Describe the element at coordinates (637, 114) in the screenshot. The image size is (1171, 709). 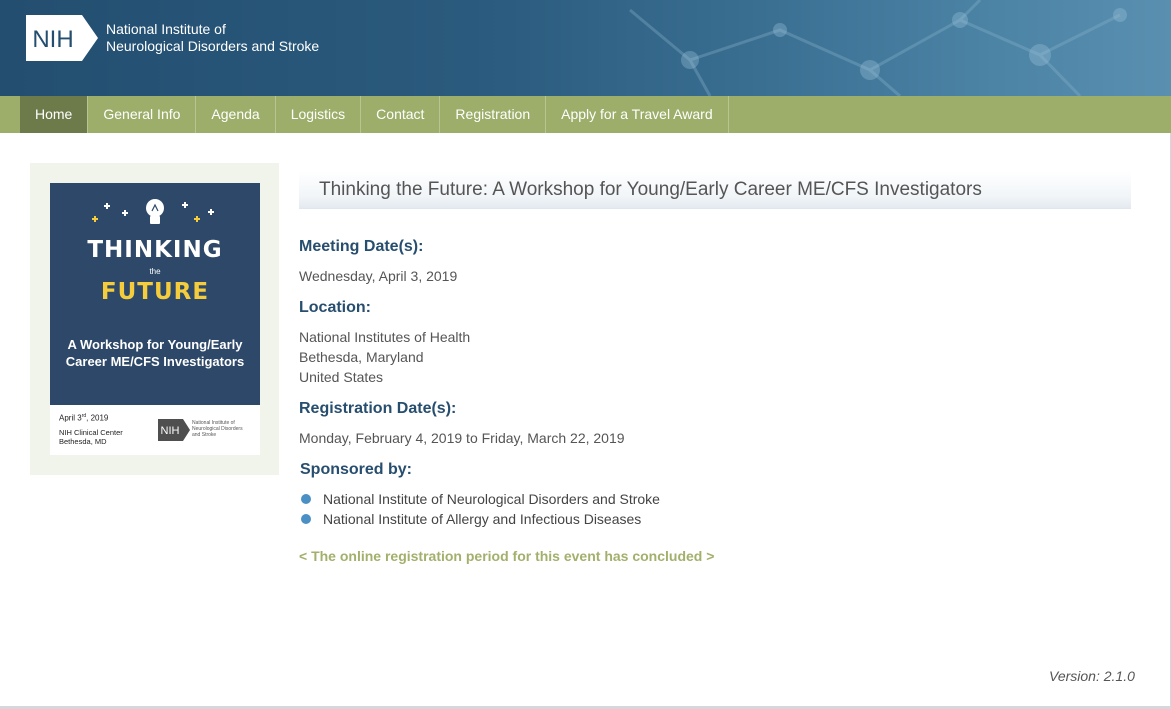
I see `nav-travel-award: Apply for a Travel Award` at that location.